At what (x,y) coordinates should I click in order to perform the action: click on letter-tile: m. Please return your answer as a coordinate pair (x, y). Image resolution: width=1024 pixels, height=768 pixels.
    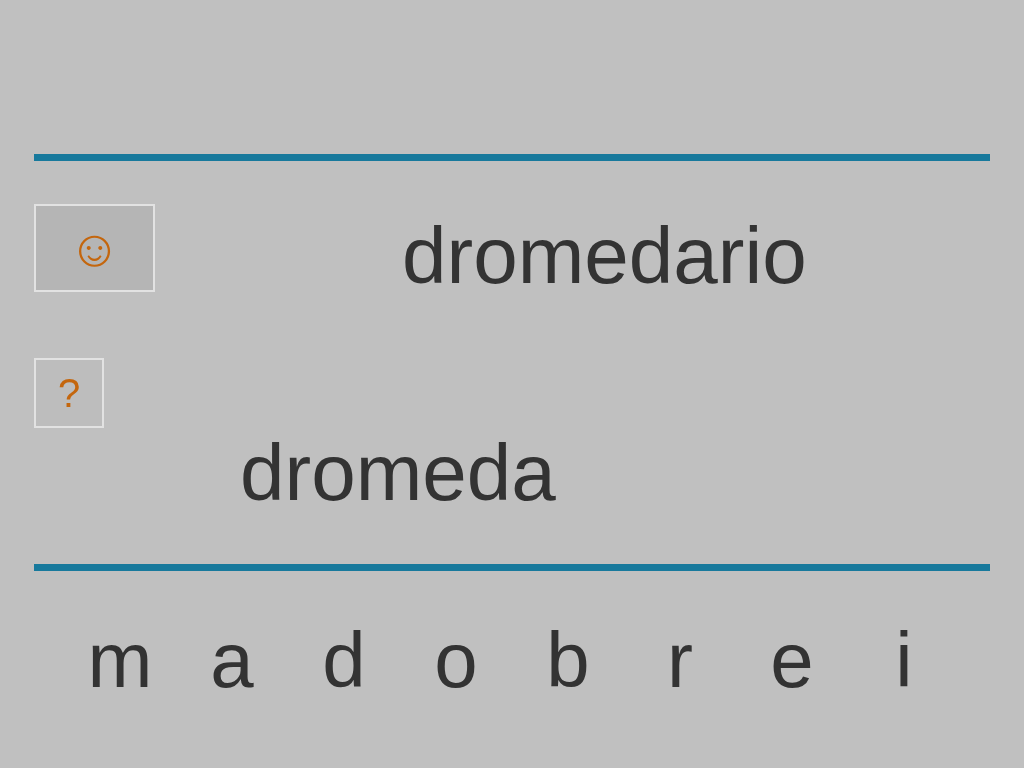
    Looking at the image, I should click on (120, 660).